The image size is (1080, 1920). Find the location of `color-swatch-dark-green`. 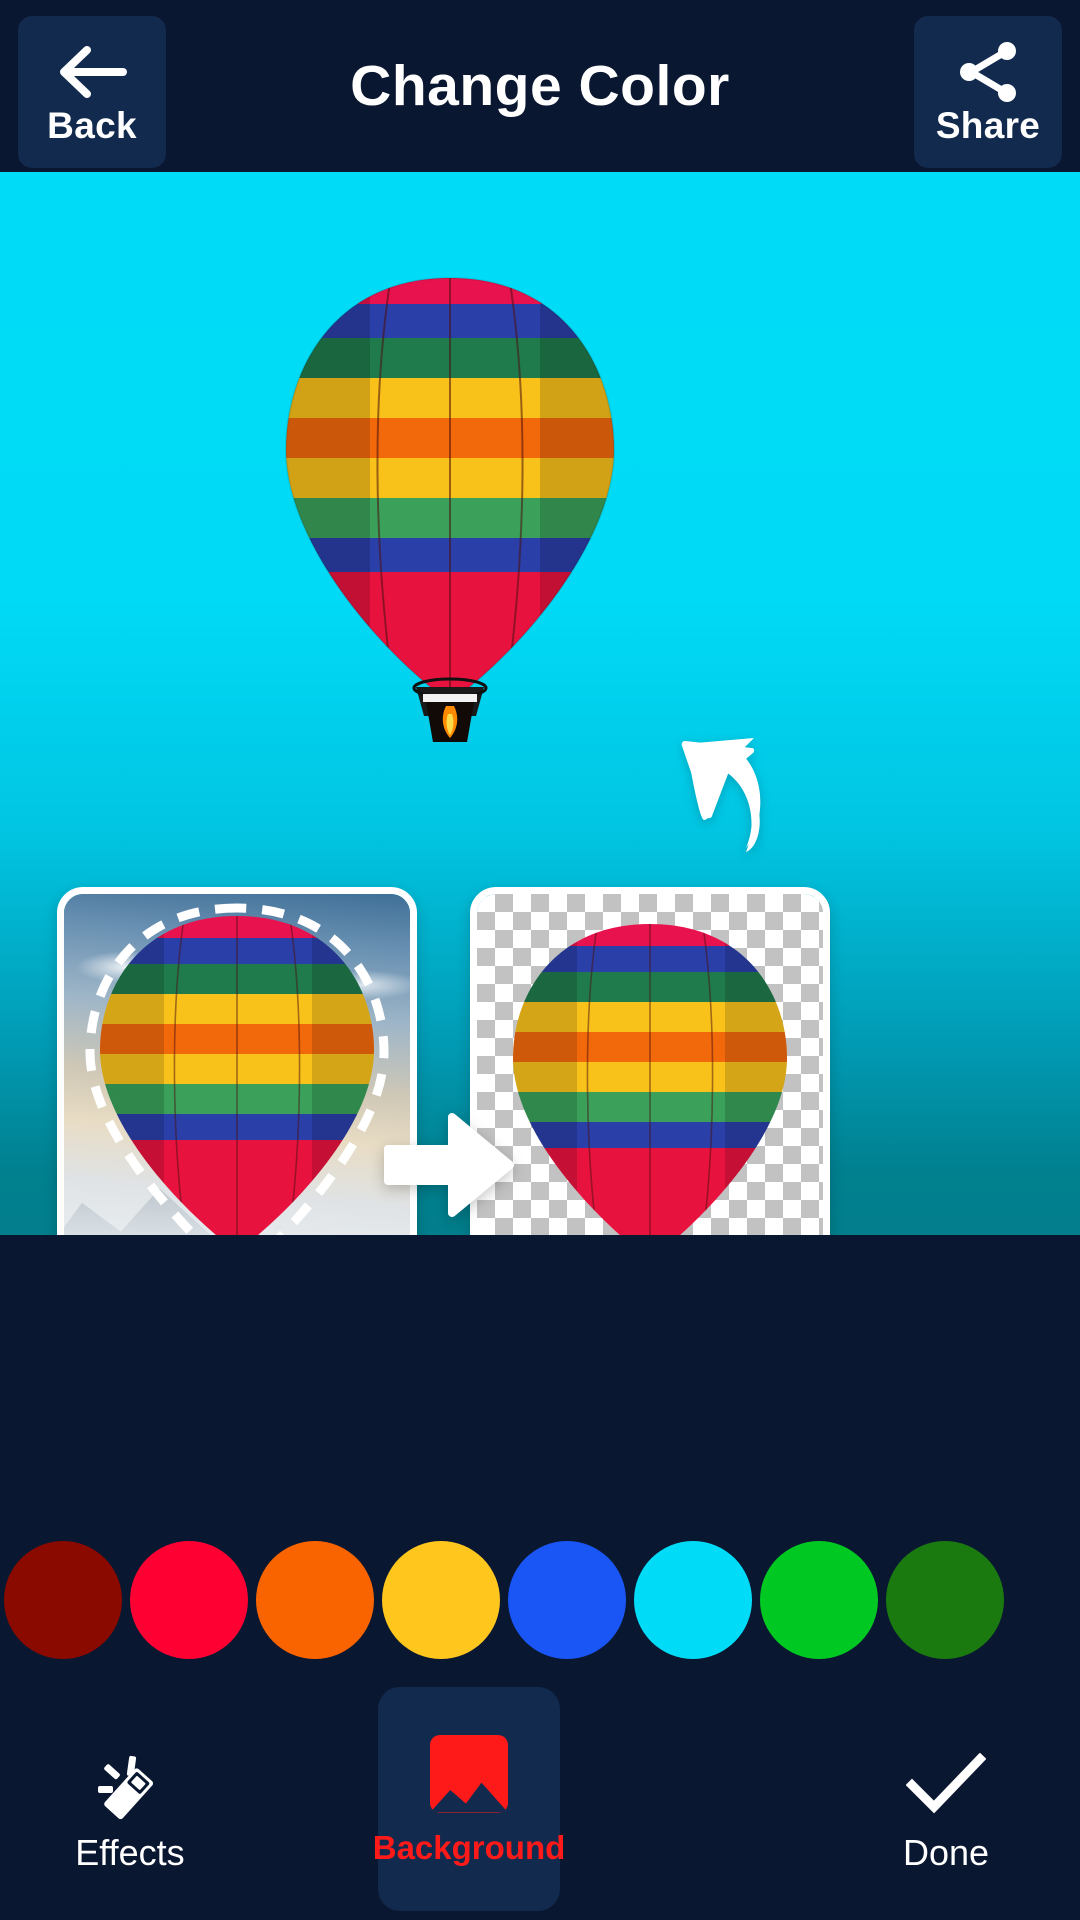

color-swatch-dark-green is located at coordinates (945, 1600).